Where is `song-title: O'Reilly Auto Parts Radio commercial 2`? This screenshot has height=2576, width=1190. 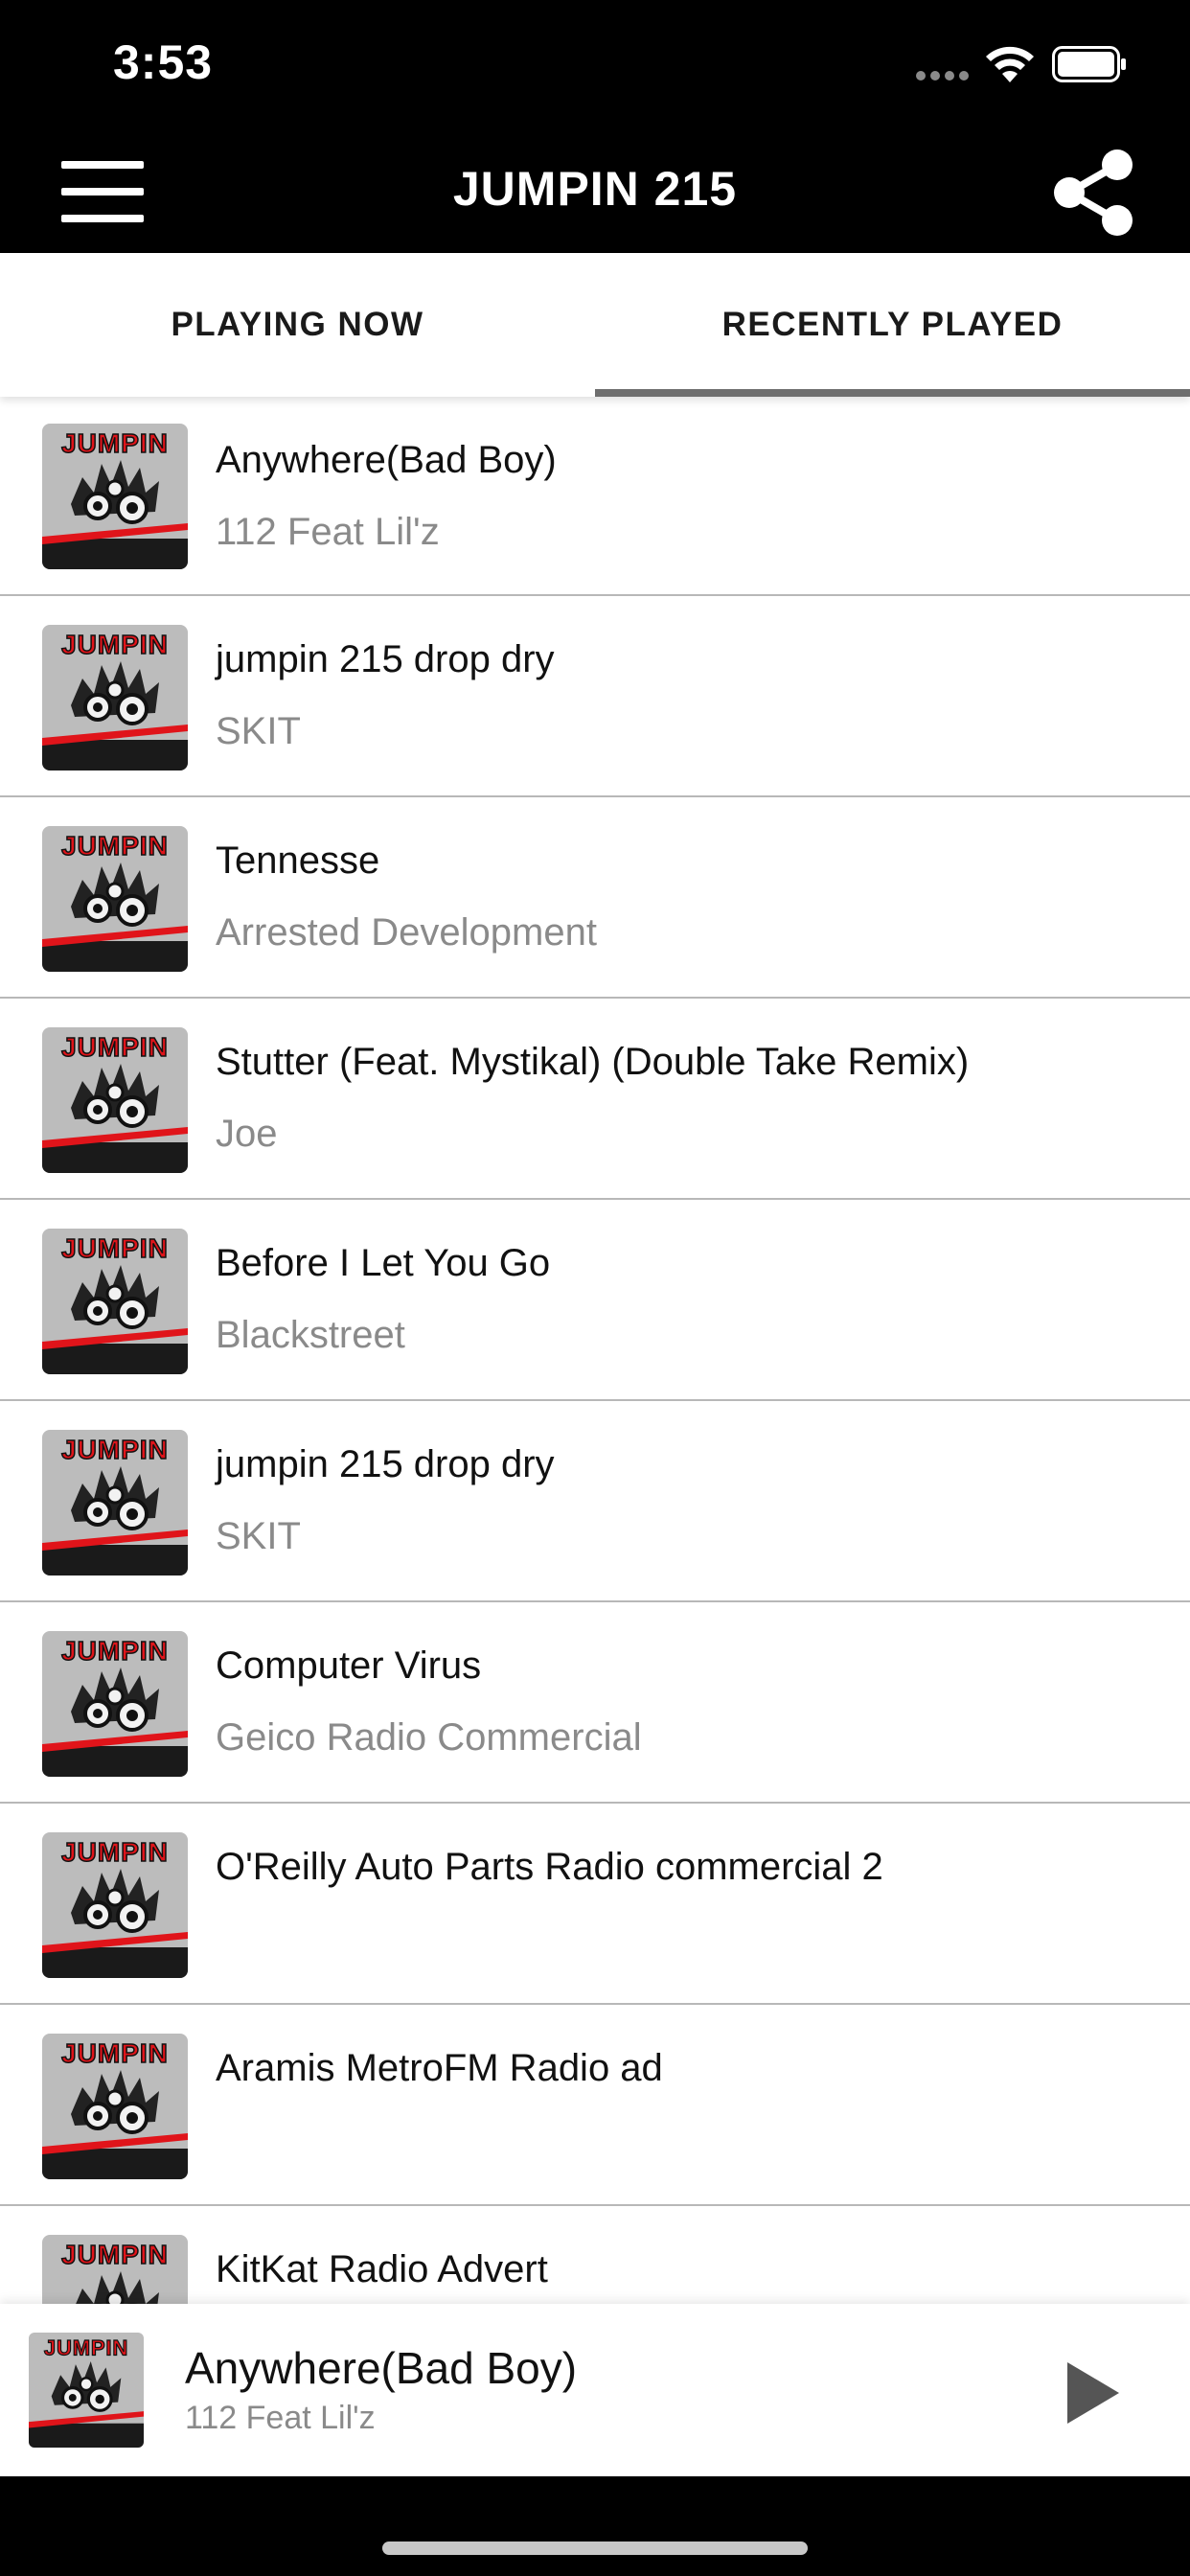
song-title: O'Reilly Auto Parts Radio commercial 2 is located at coordinates (549, 1867).